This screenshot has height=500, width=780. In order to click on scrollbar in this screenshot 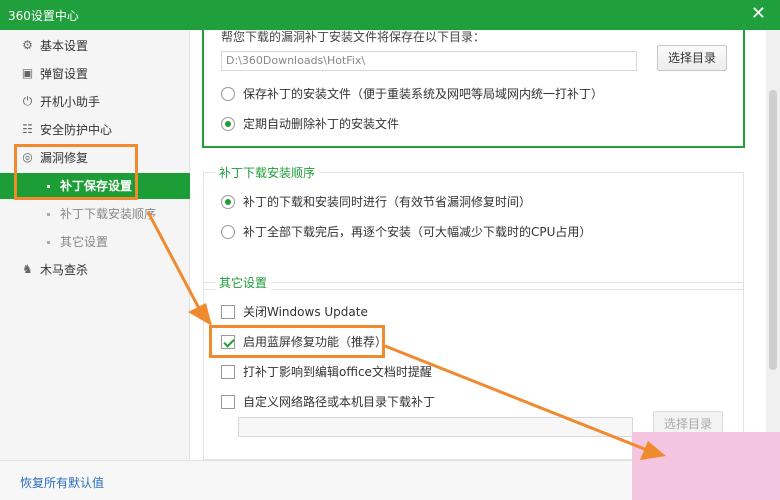, I will do `click(773, 245)`.